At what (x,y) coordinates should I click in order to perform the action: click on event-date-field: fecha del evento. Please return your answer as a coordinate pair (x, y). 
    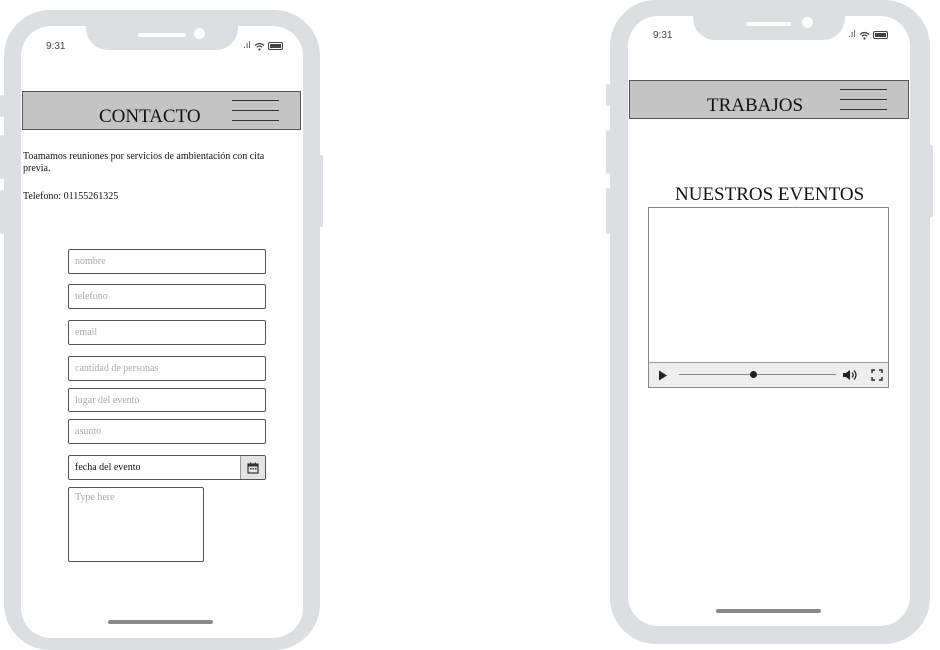
    Looking at the image, I should click on (167, 467).